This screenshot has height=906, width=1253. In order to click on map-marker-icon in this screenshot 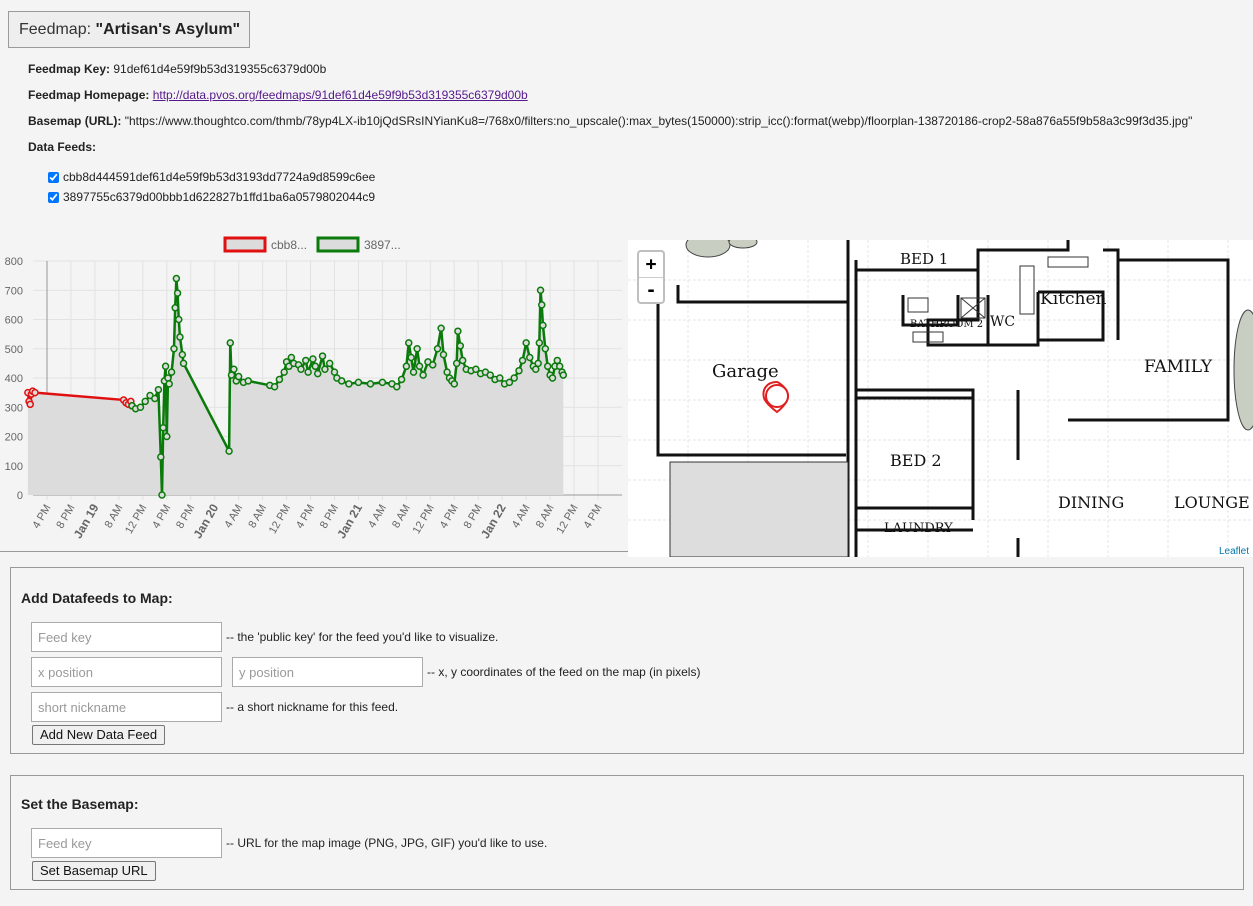, I will do `click(776, 397)`.